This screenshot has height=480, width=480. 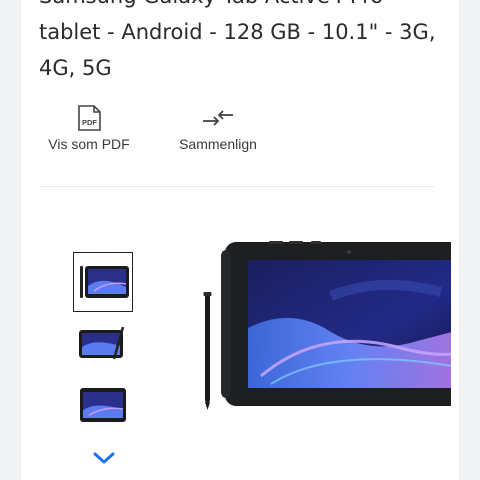 I want to click on s-pen-stylus, so click(x=207, y=351).